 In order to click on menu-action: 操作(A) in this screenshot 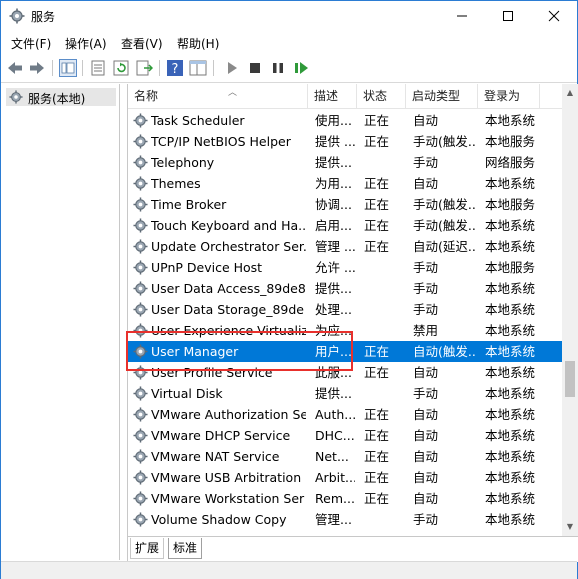, I will do `click(86, 43)`.